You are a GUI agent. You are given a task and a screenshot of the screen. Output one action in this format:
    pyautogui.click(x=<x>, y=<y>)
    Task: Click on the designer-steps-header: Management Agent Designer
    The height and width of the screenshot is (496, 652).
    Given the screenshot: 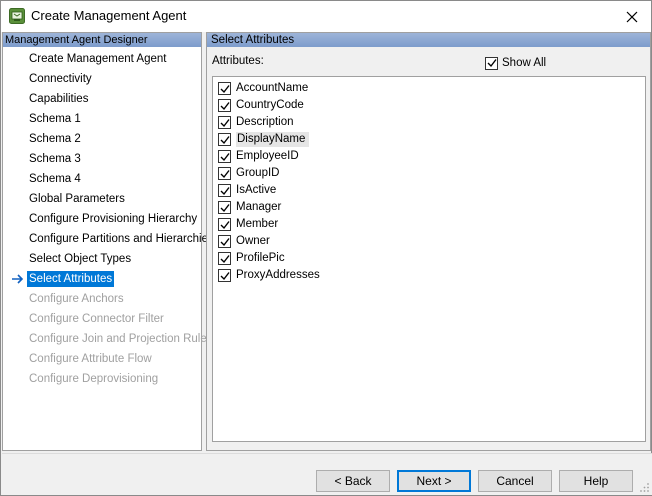 What is the action you would take?
    pyautogui.click(x=102, y=40)
    